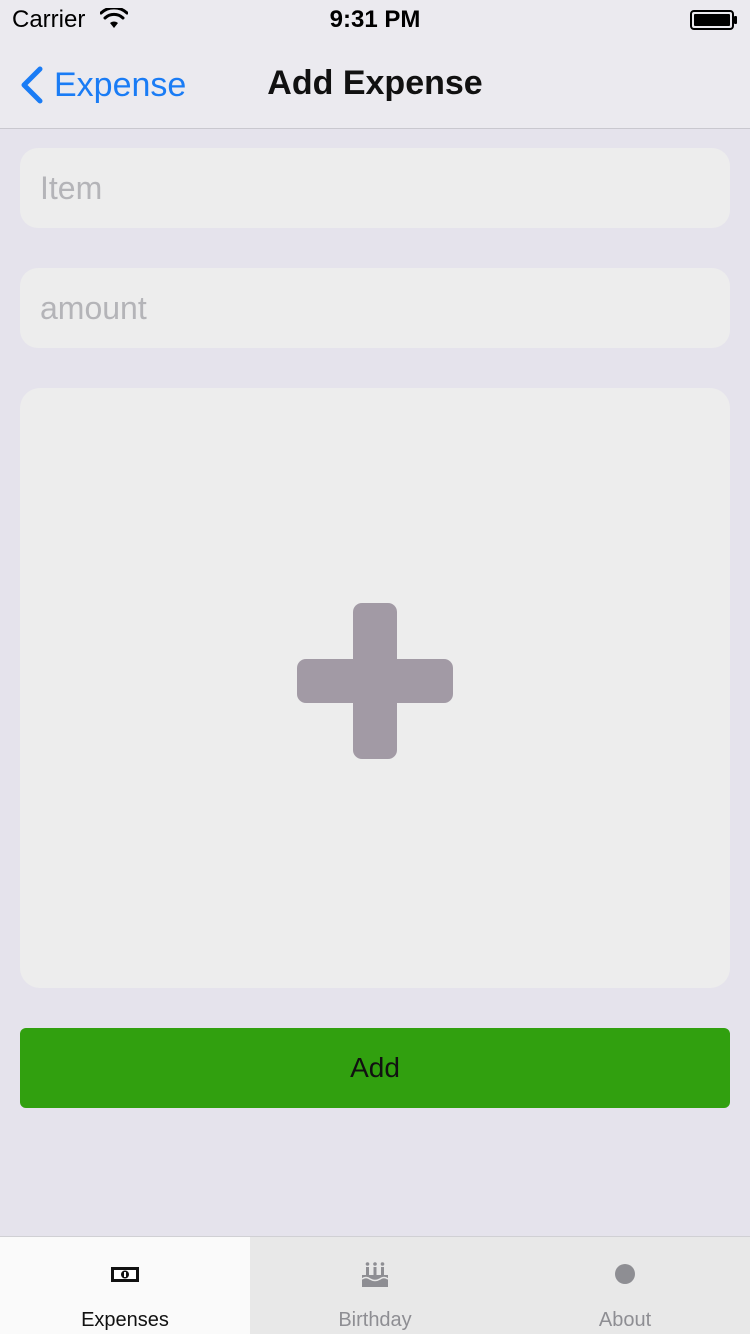  I want to click on cake-icon, so click(375, 1274).